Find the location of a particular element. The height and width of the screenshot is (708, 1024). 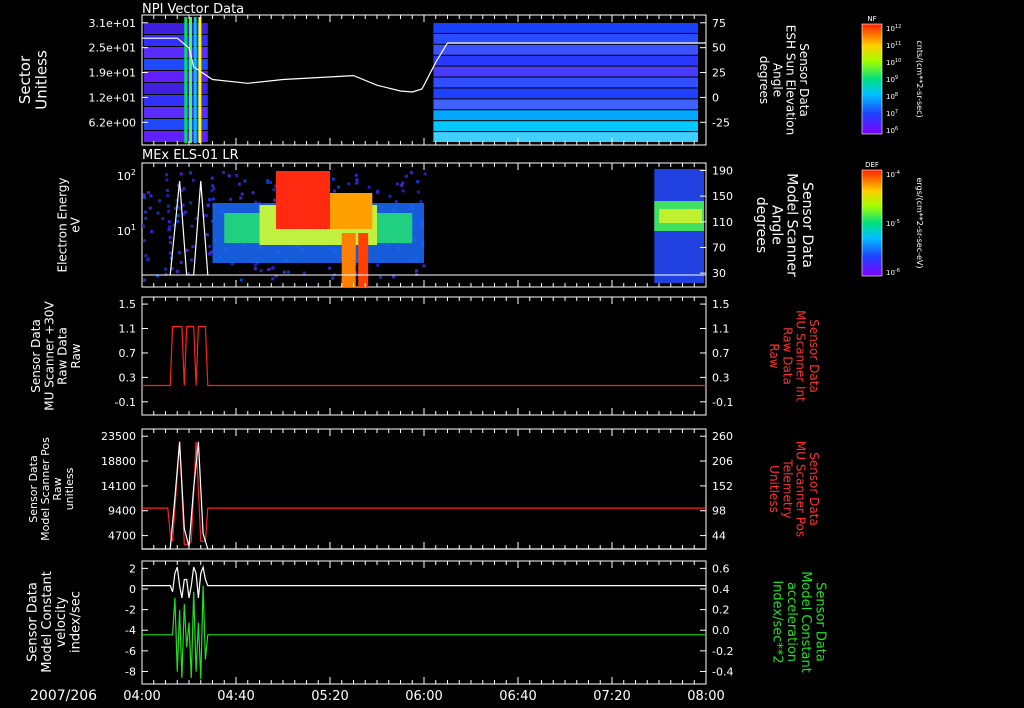

y2-tick-label: 110 is located at coordinates (722, 222).